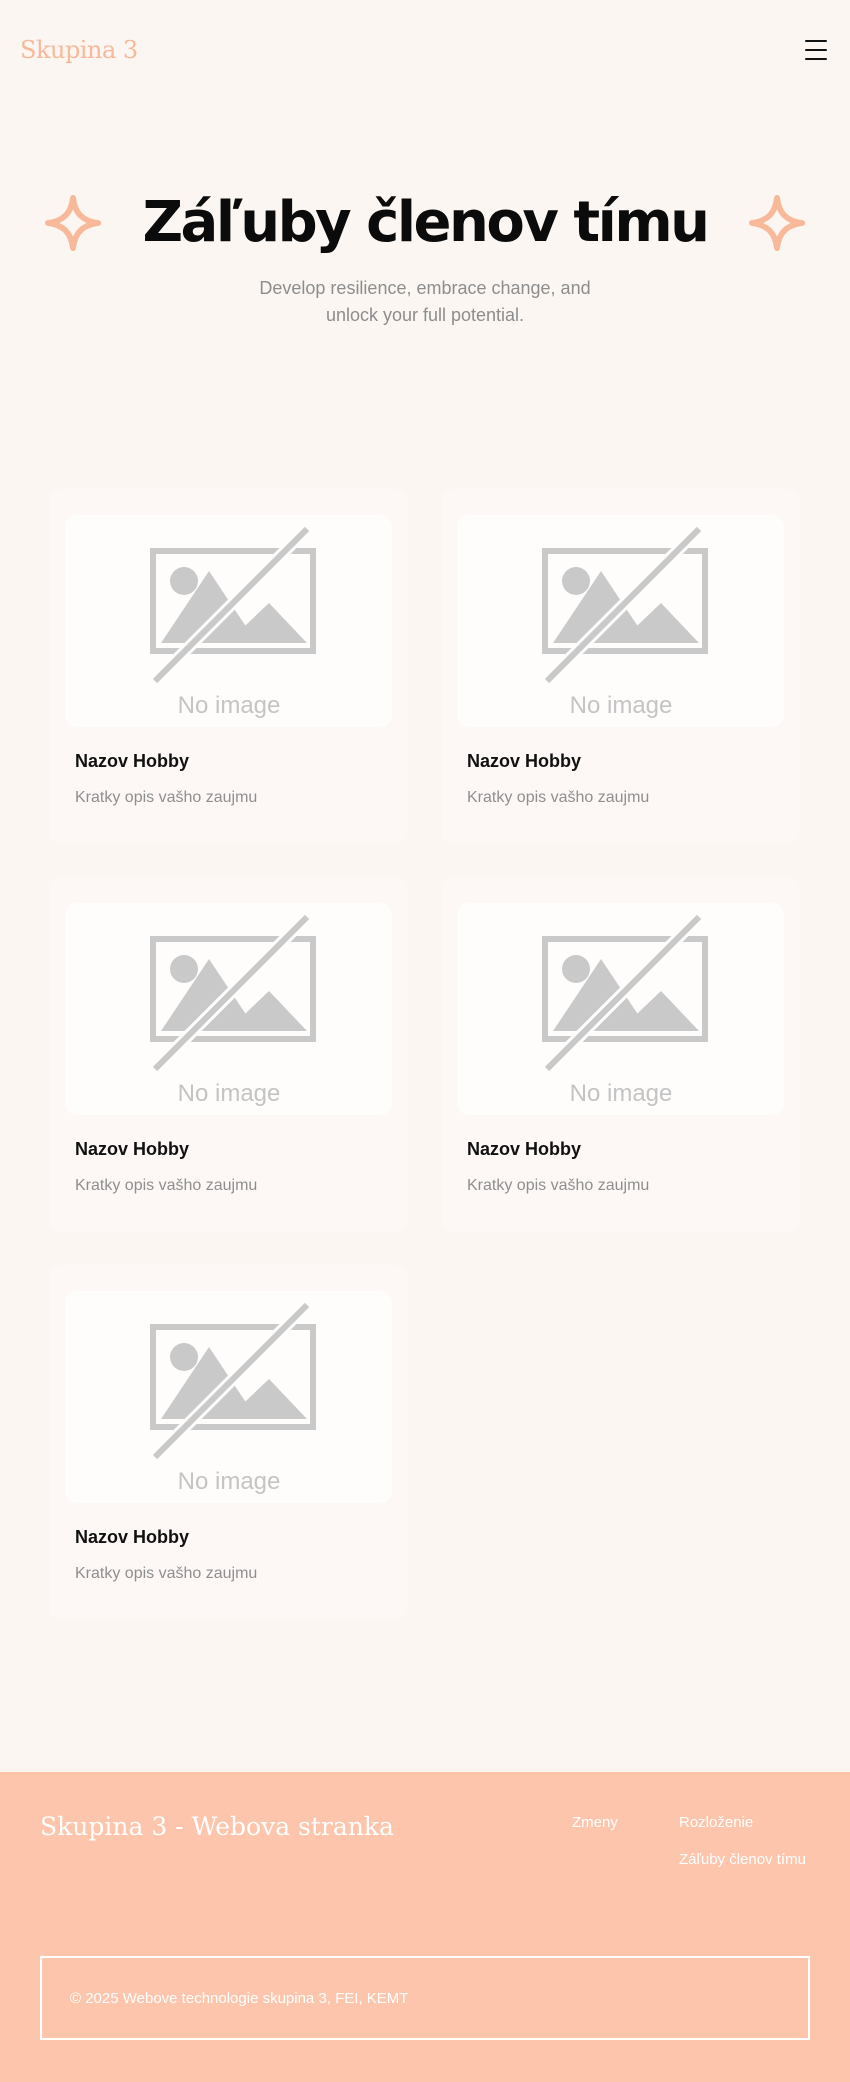 The image size is (850, 2082). I want to click on site-header: Skupina 3, so click(425, 50).